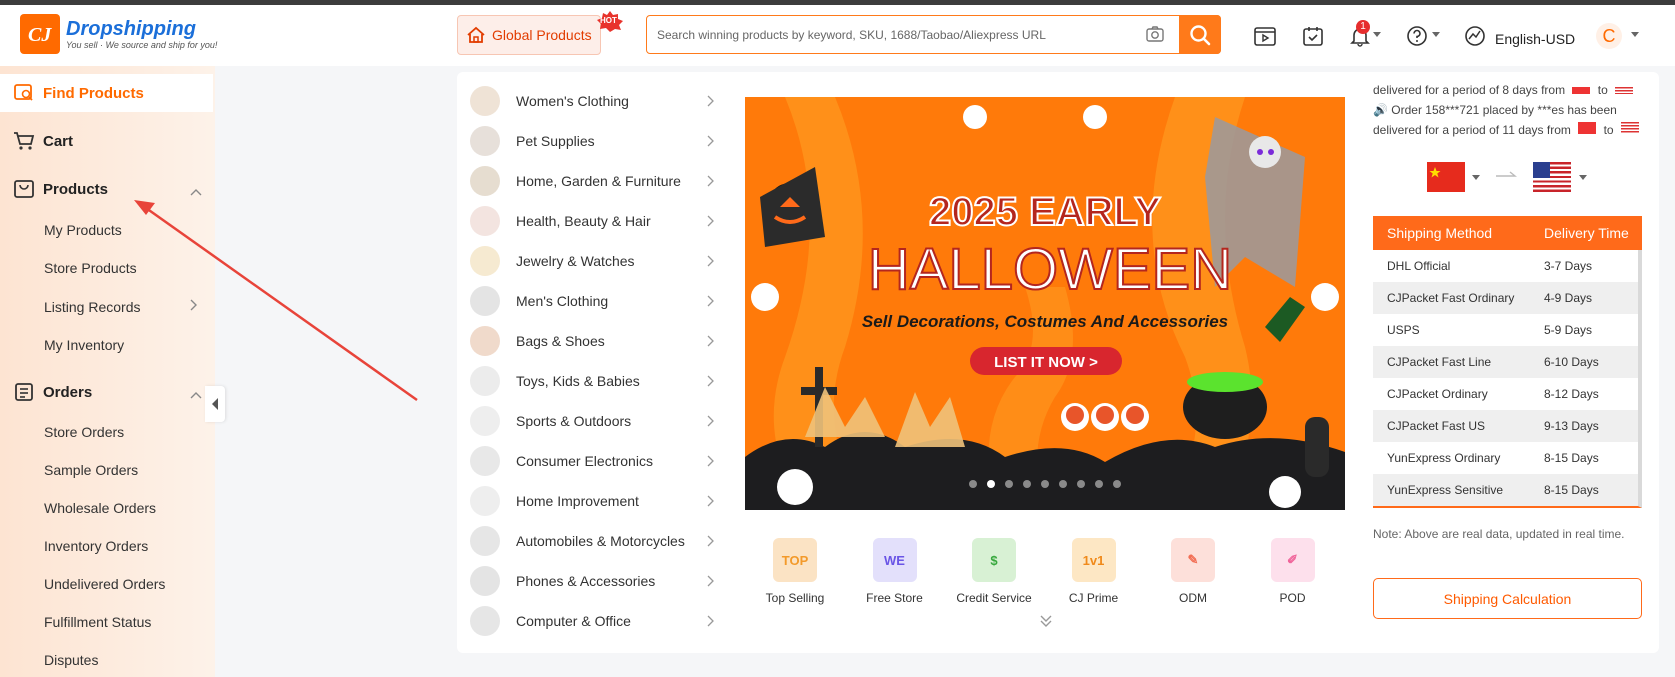  Describe the element at coordinates (1155, 34) in the screenshot. I see `camera-icon` at that location.